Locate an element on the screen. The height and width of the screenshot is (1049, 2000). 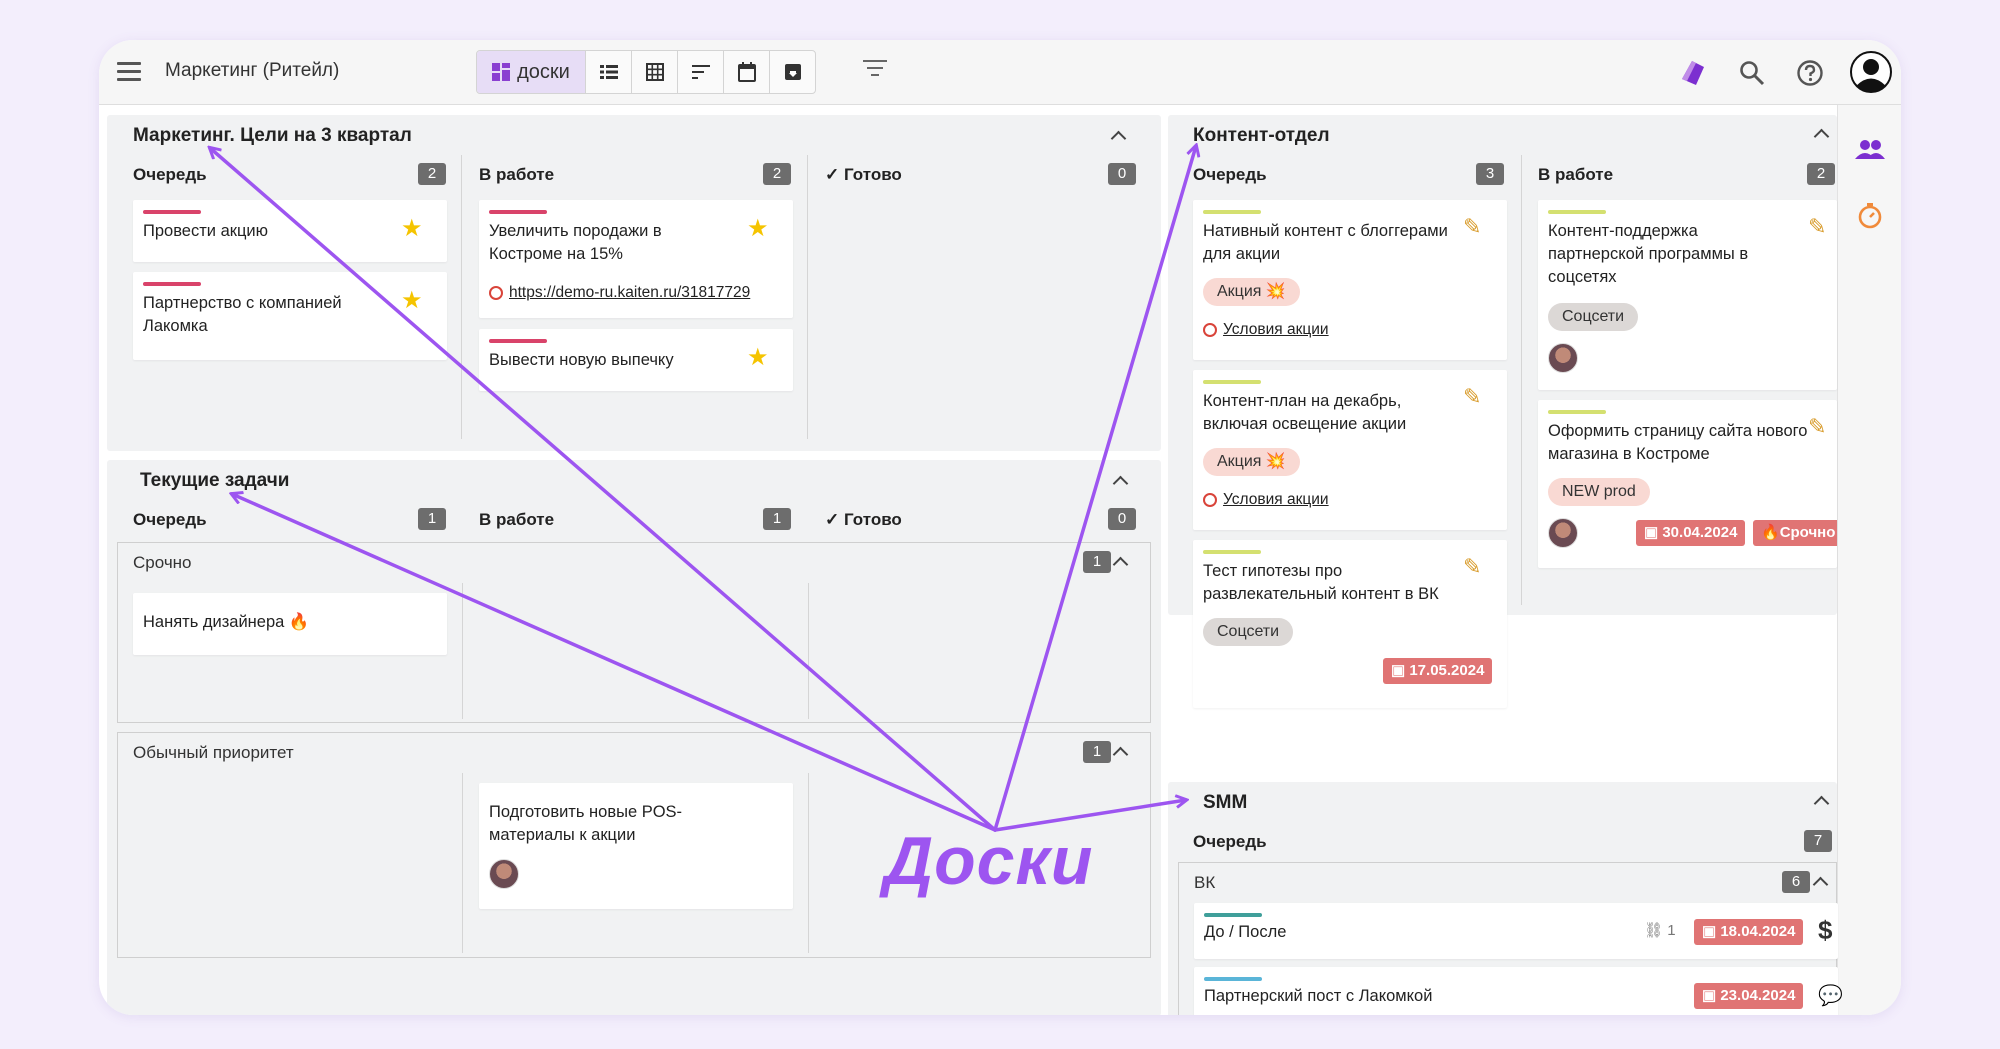
column-count: 7 is located at coordinates (1818, 841).